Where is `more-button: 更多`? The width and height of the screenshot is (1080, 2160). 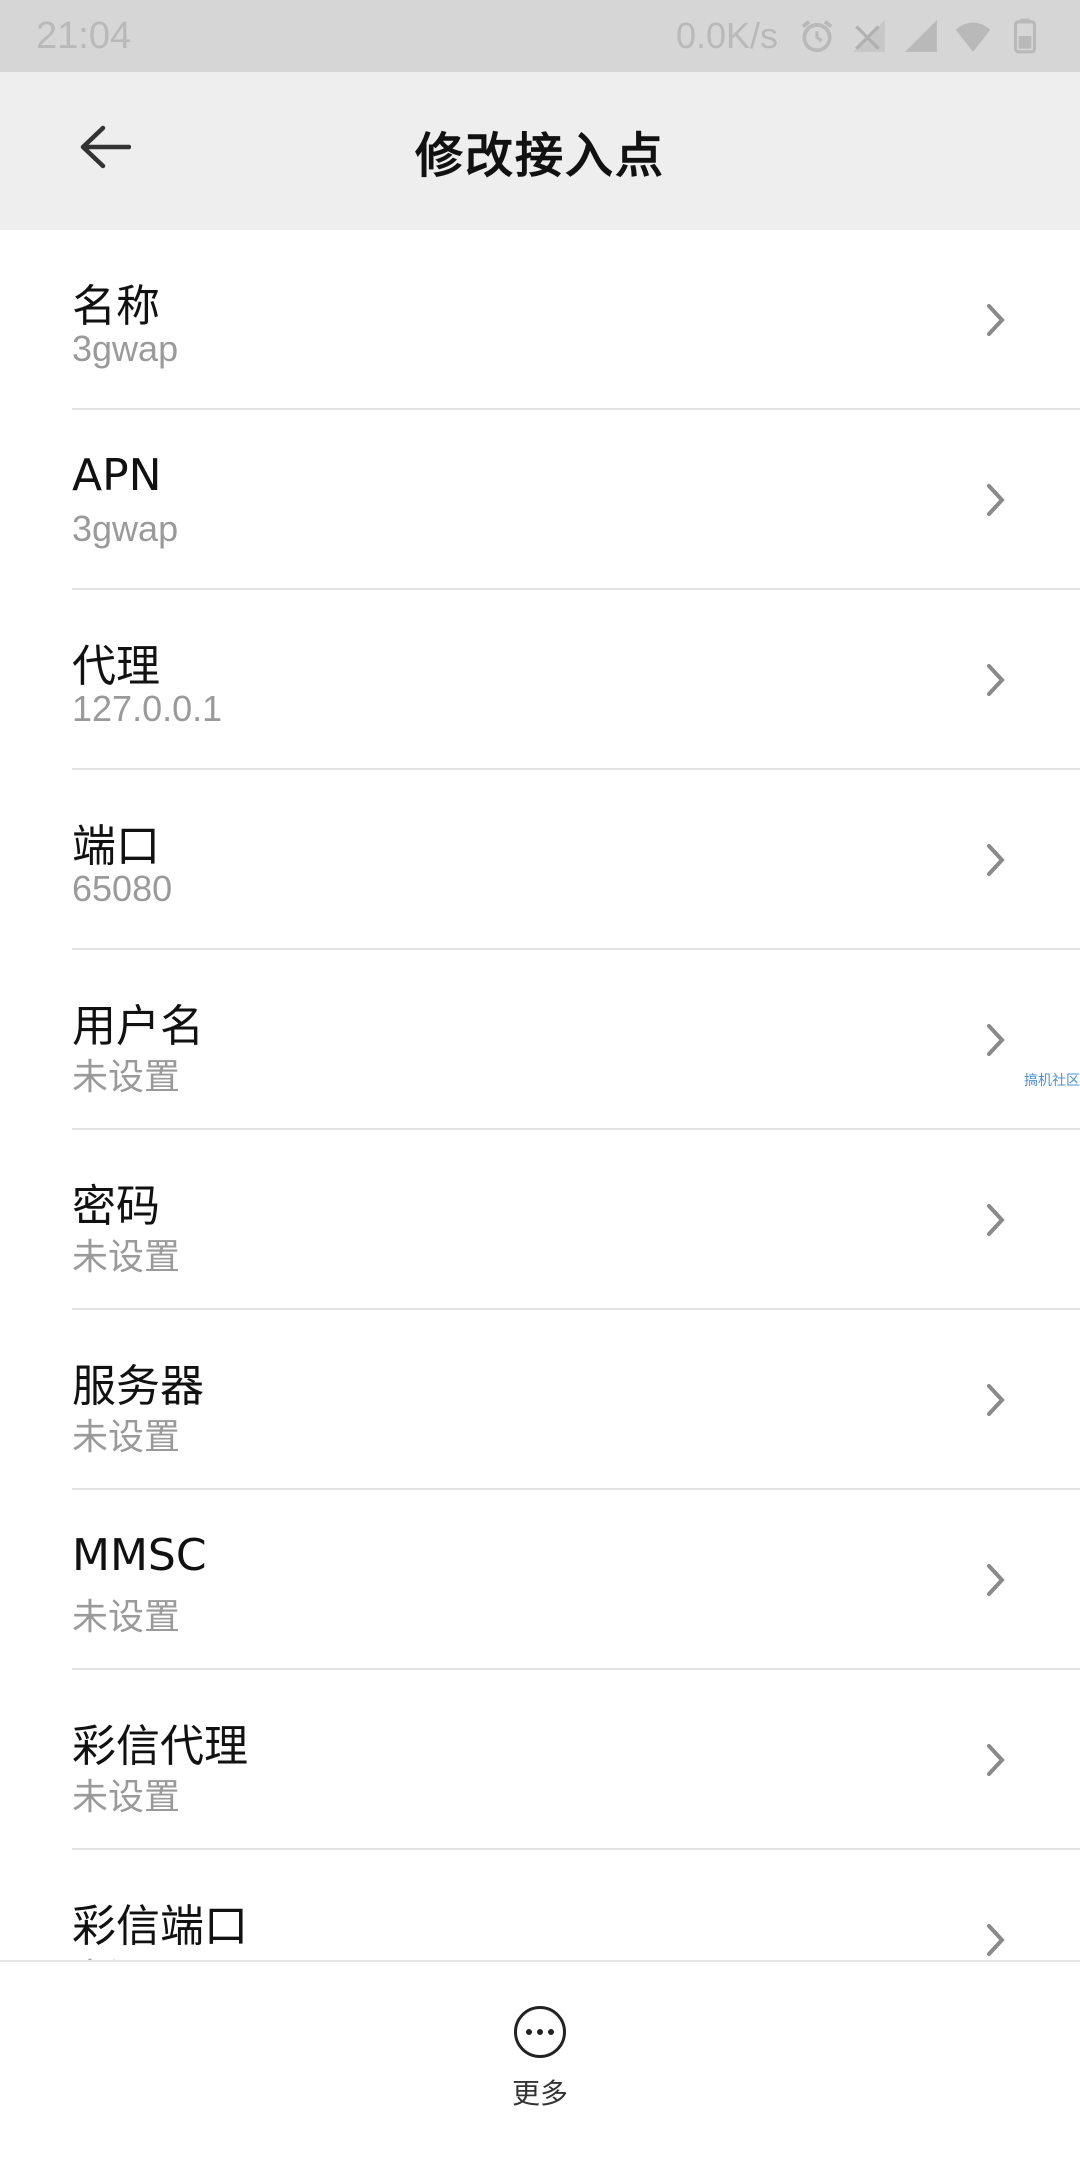 more-button: 更多 is located at coordinates (540, 2059).